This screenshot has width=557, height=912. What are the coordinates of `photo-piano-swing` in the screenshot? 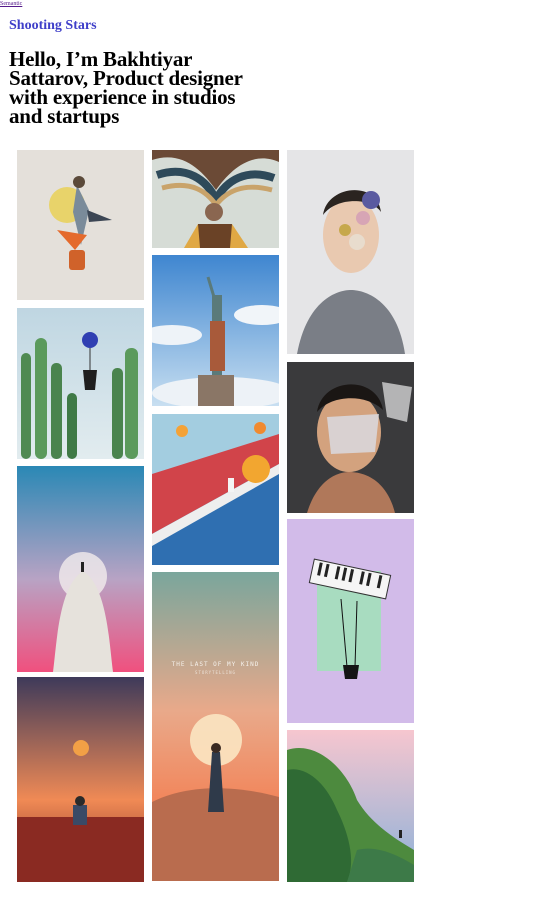 It's located at (350, 621).